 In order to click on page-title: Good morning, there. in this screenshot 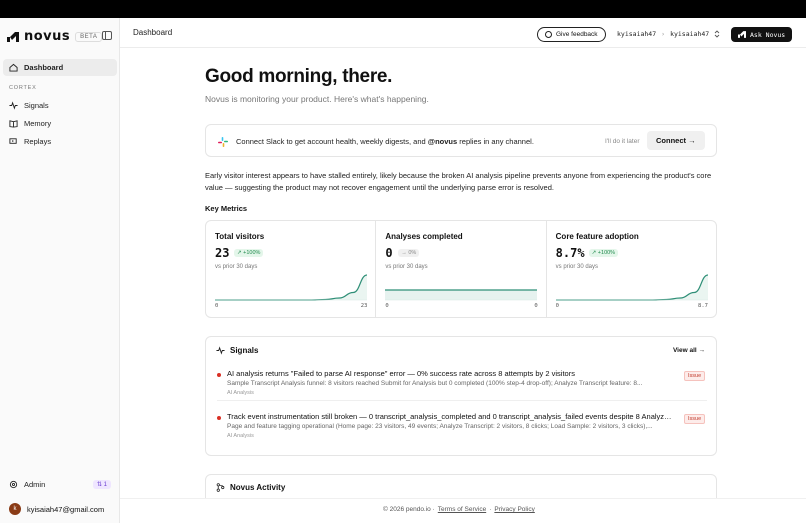, I will do `click(299, 76)`.